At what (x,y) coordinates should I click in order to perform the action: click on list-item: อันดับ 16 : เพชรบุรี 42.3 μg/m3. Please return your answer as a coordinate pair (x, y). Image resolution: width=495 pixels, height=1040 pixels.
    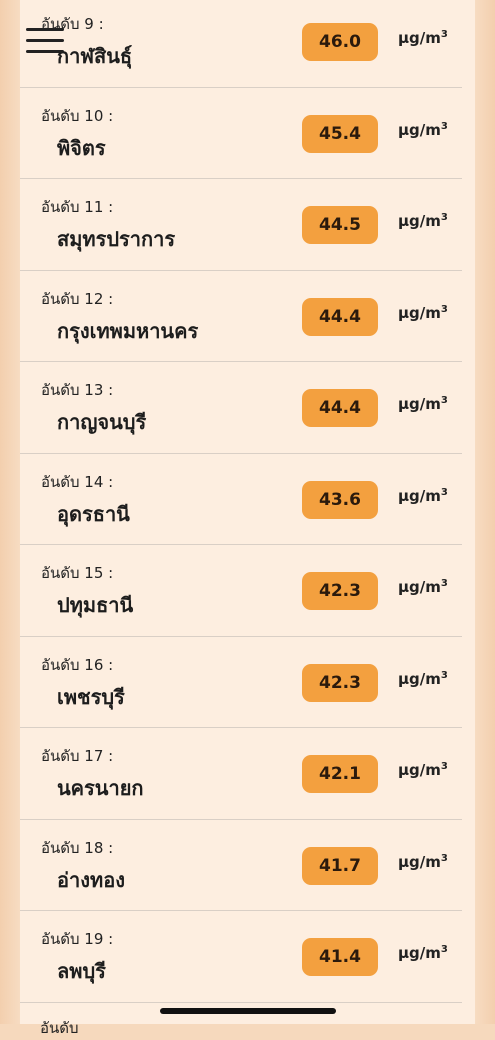
    Looking at the image, I should click on (241, 682).